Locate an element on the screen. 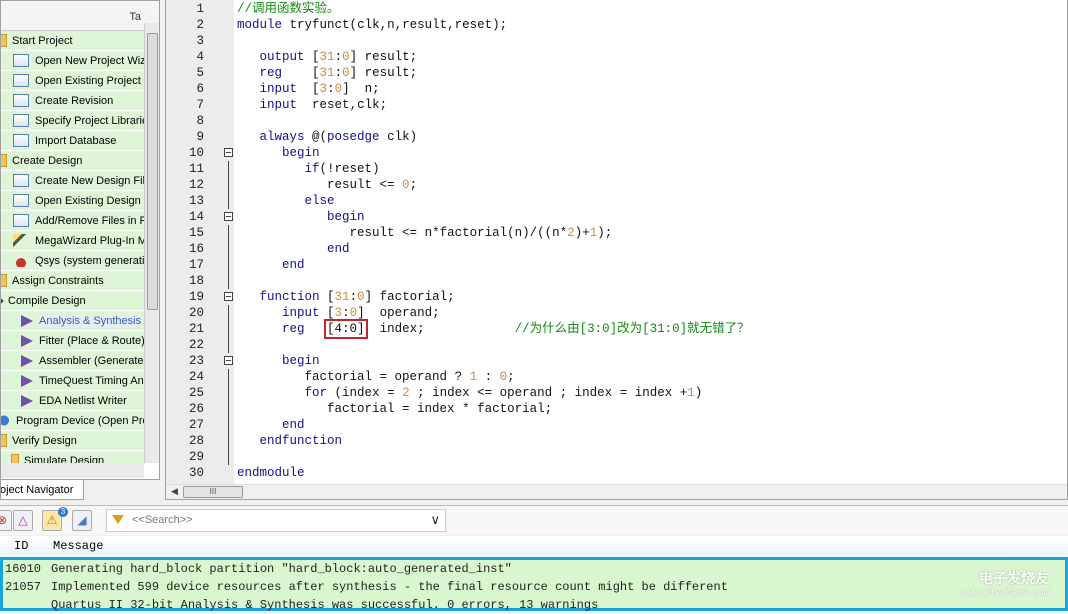  code-line: 8 is located at coordinates (616, 121).